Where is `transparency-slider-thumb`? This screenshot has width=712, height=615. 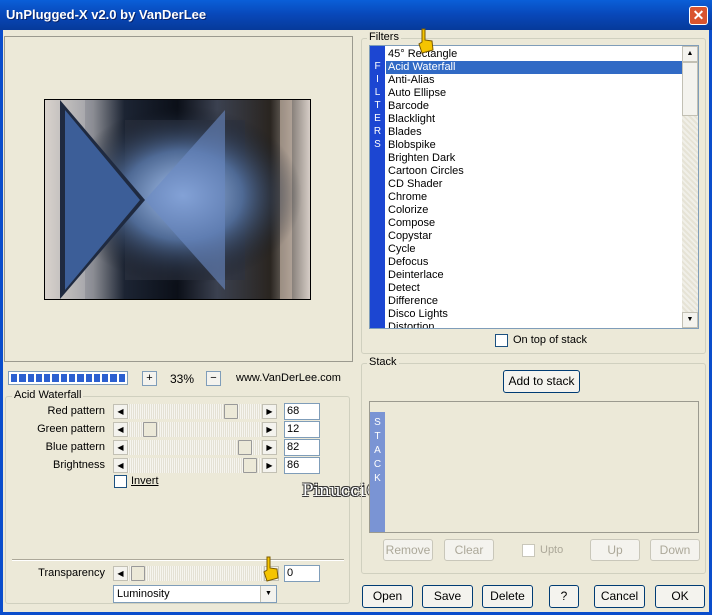 transparency-slider-thumb is located at coordinates (138, 573).